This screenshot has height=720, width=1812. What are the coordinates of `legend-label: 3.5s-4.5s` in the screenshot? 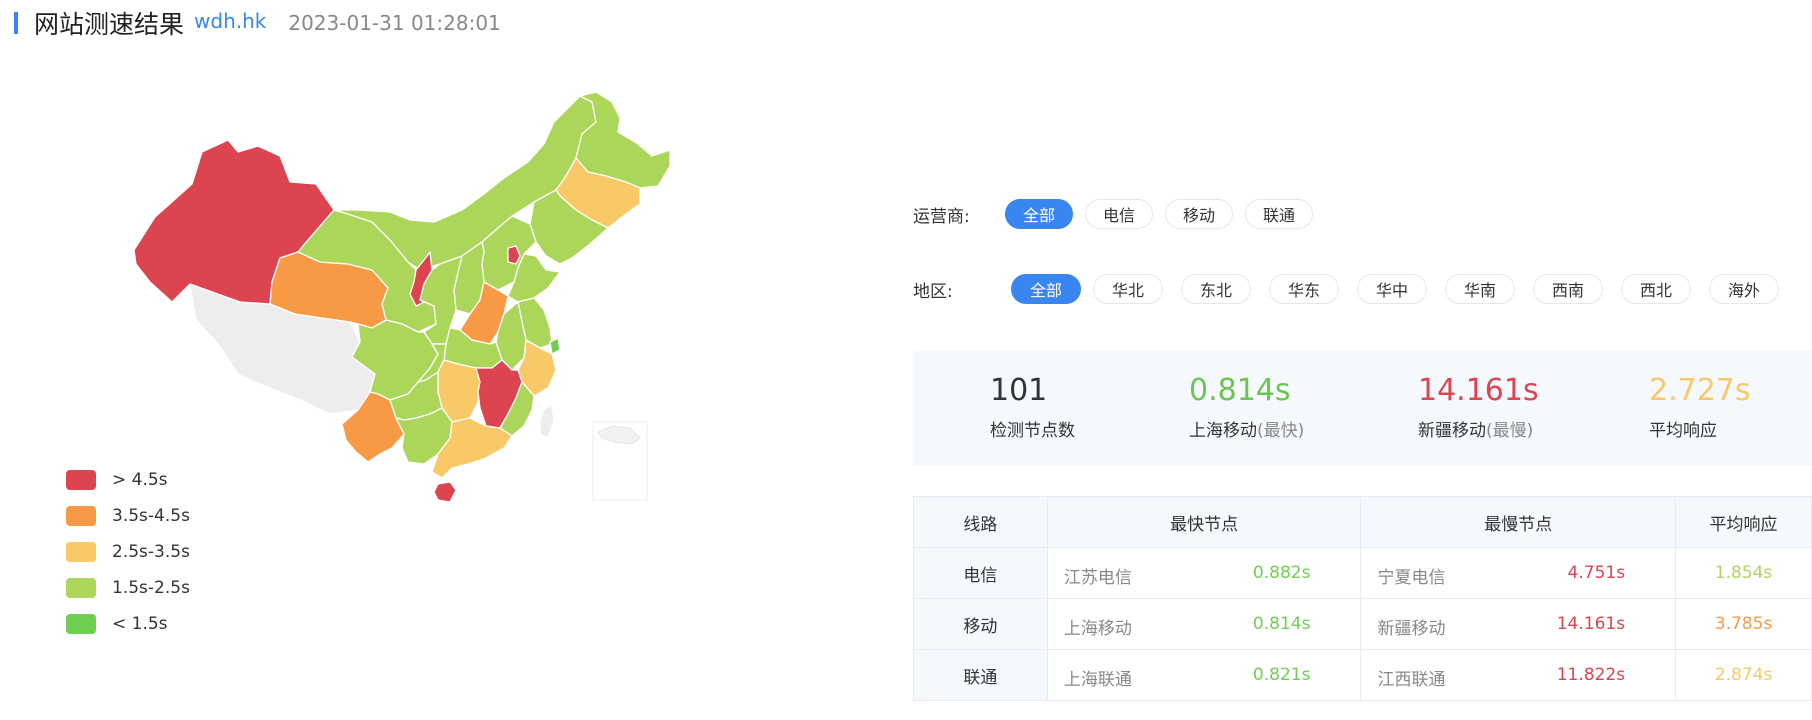 It's located at (151, 516).